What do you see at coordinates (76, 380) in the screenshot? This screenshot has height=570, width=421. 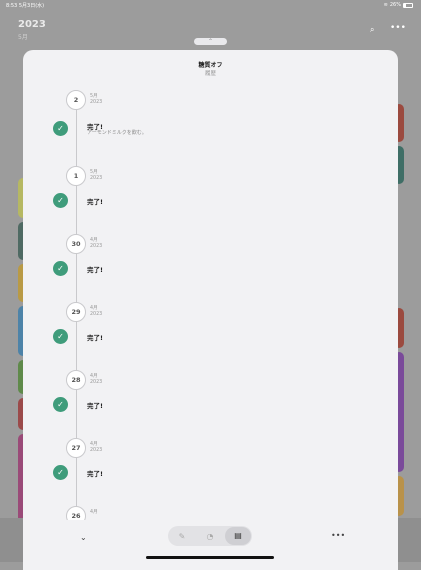 I see `date-circle: 28` at bounding box center [76, 380].